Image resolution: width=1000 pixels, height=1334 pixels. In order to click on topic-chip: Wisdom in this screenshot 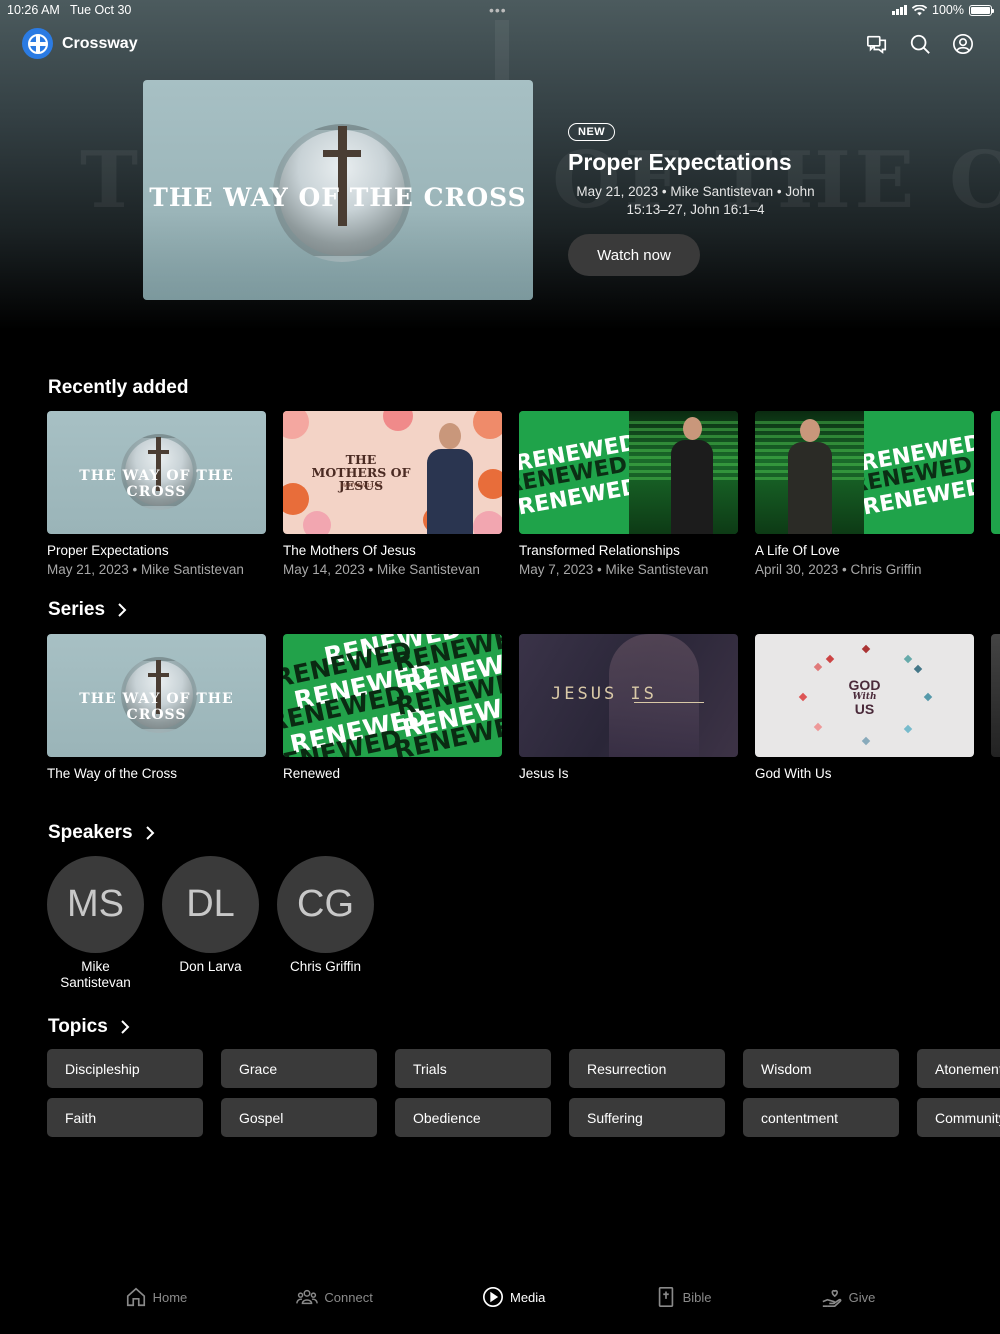, I will do `click(821, 1068)`.